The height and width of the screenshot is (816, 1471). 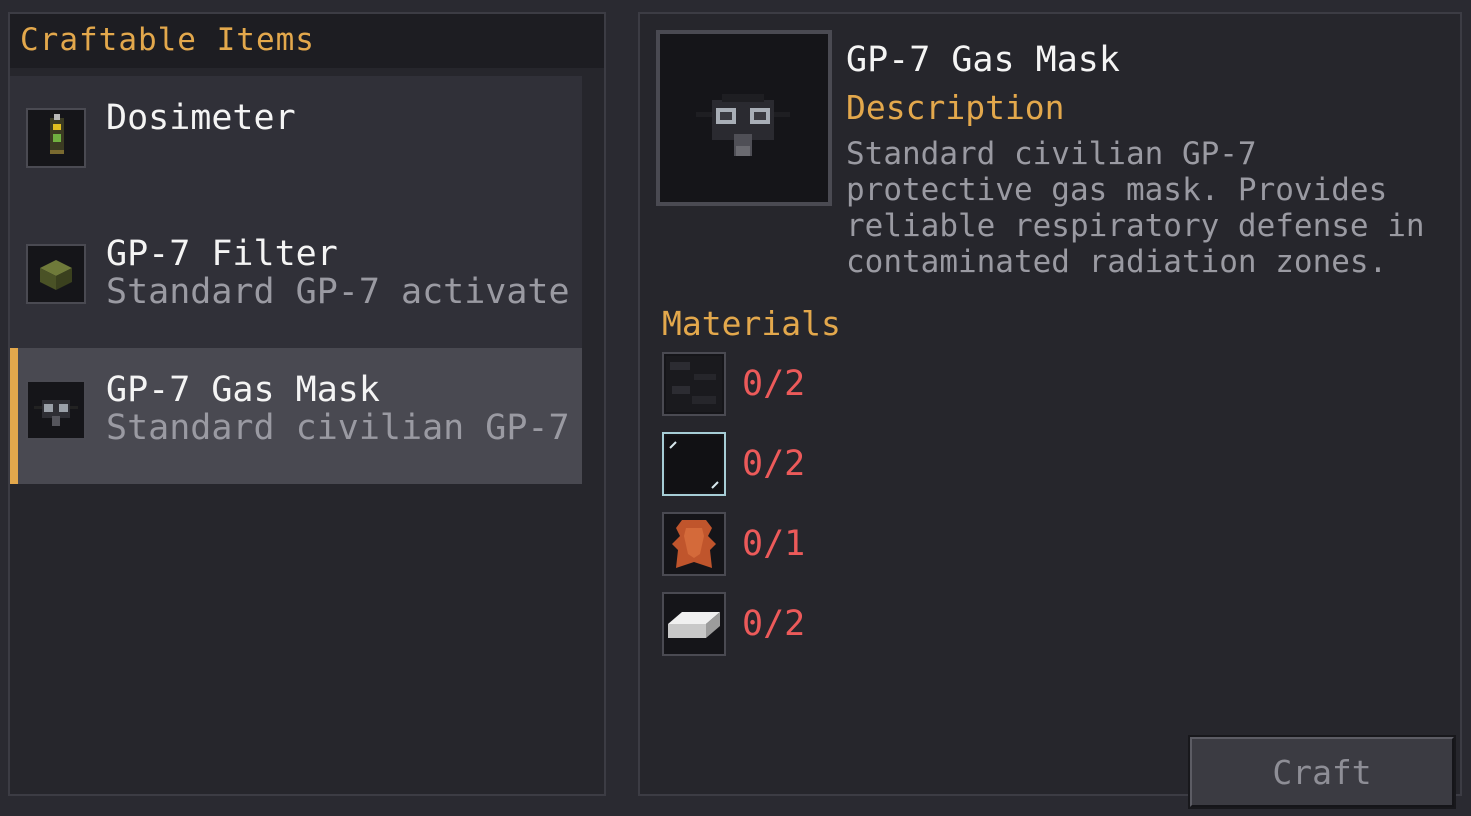 What do you see at coordinates (694, 384) in the screenshot?
I see `coal-block-icon` at bounding box center [694, 384].